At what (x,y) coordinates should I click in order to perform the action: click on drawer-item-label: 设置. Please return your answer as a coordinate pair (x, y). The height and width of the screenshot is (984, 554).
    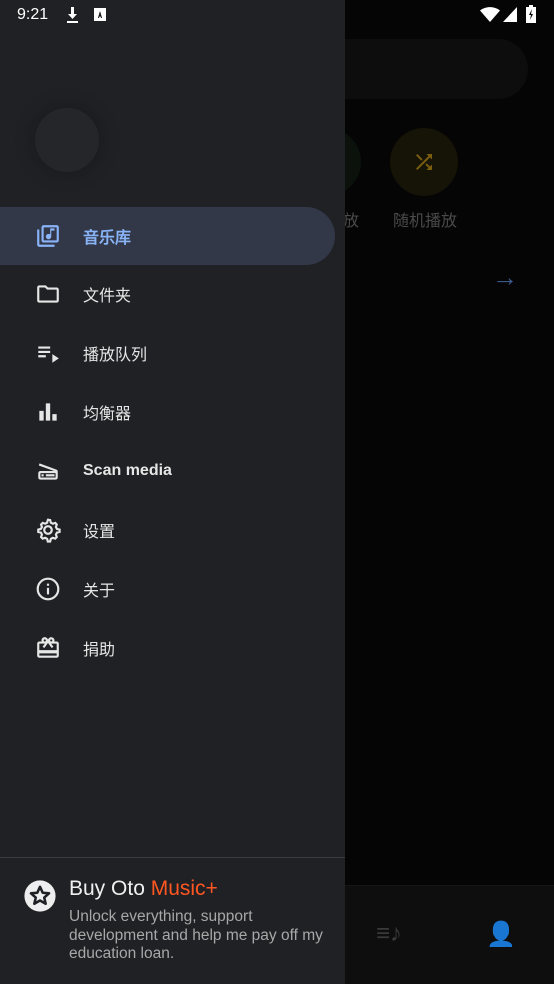
    Looking at the image, I should click on (99, 532).